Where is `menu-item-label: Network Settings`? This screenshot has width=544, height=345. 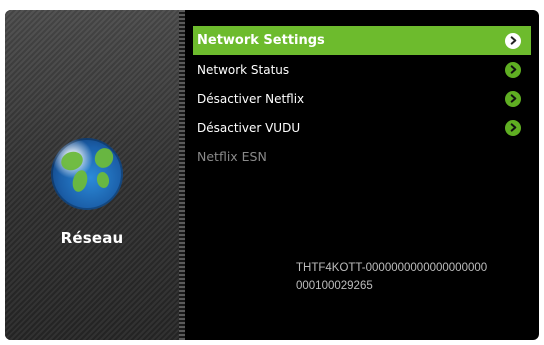
menu-item-label: Network Settings is located at coordinates (261, 40).